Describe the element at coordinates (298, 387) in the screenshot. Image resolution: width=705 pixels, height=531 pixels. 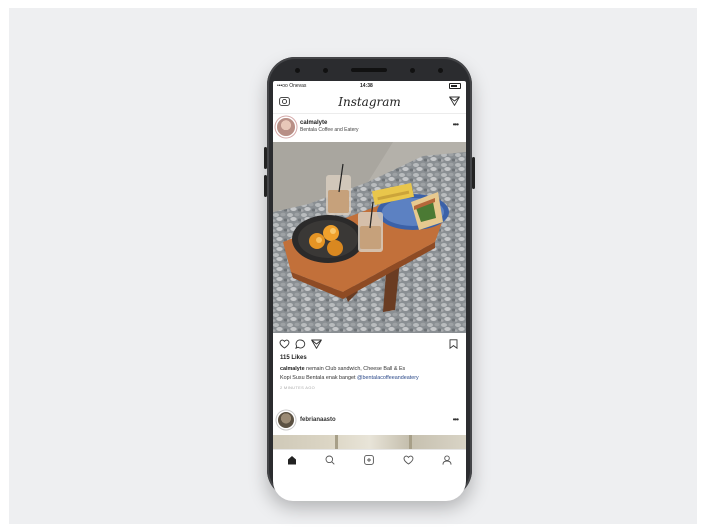
I see `post-timestamp: 2 MINUTES AGO` at that location.